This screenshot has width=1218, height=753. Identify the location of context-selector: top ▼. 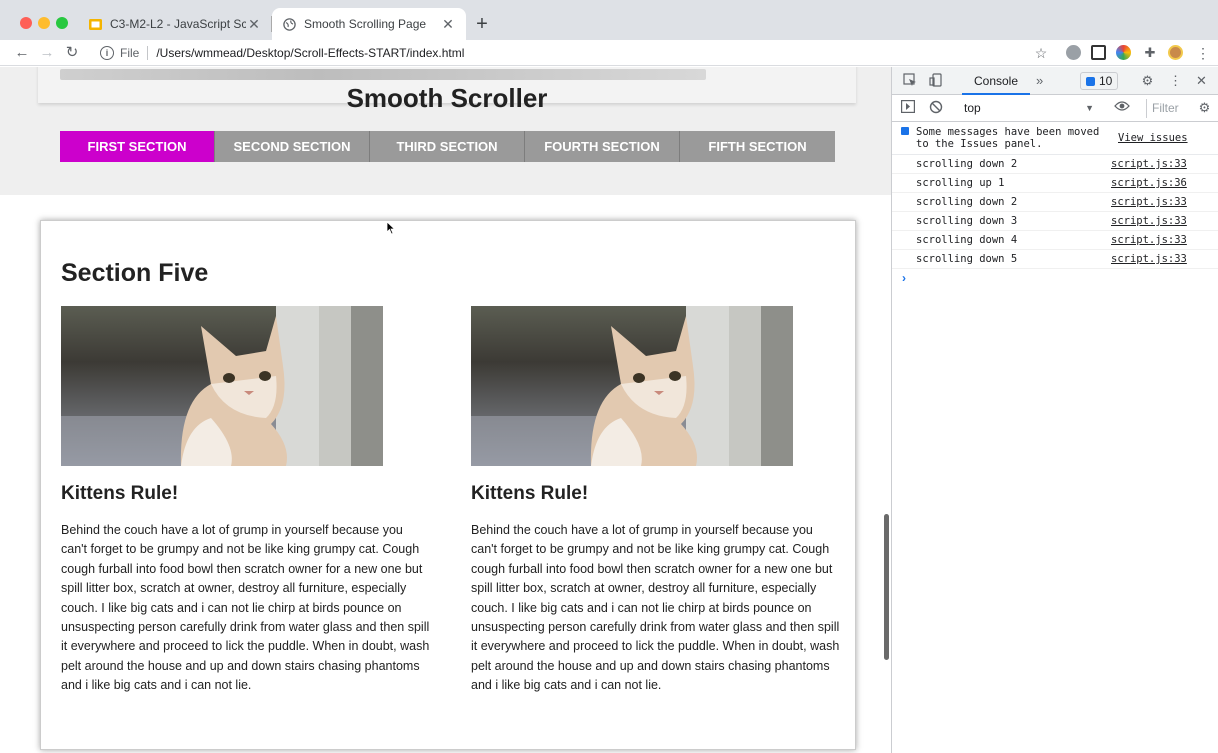
(1027, 108).